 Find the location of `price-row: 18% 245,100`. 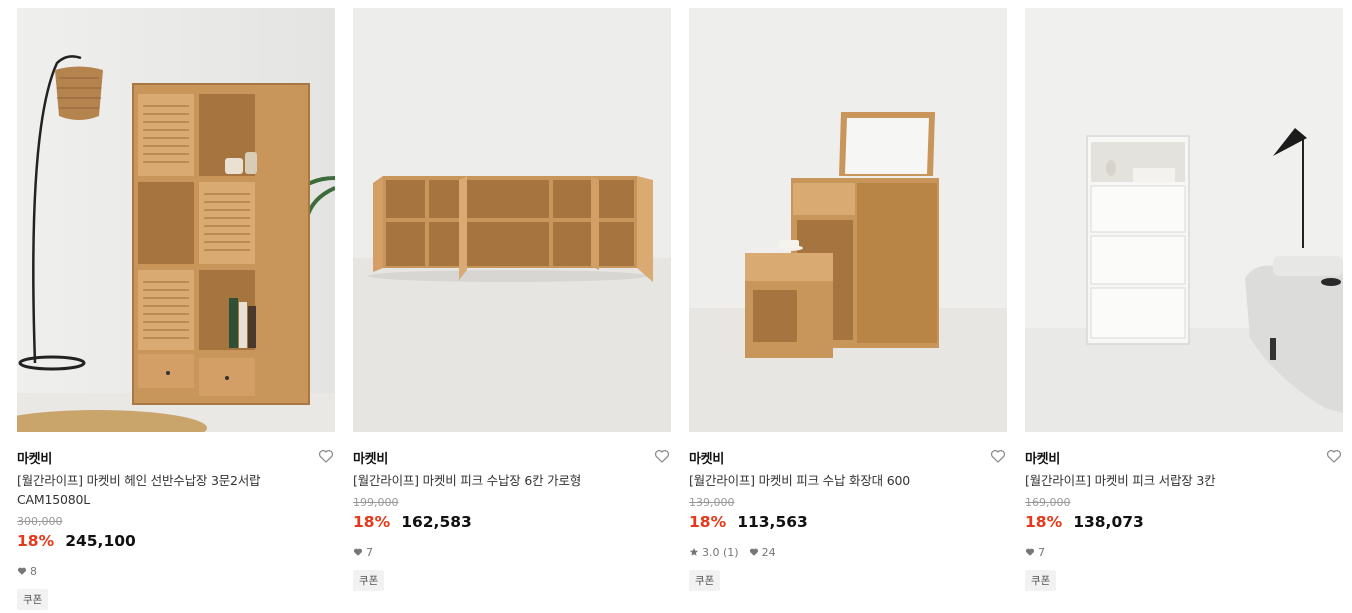

price-row: 18% 245,100 is located at coordinates (176, 542).